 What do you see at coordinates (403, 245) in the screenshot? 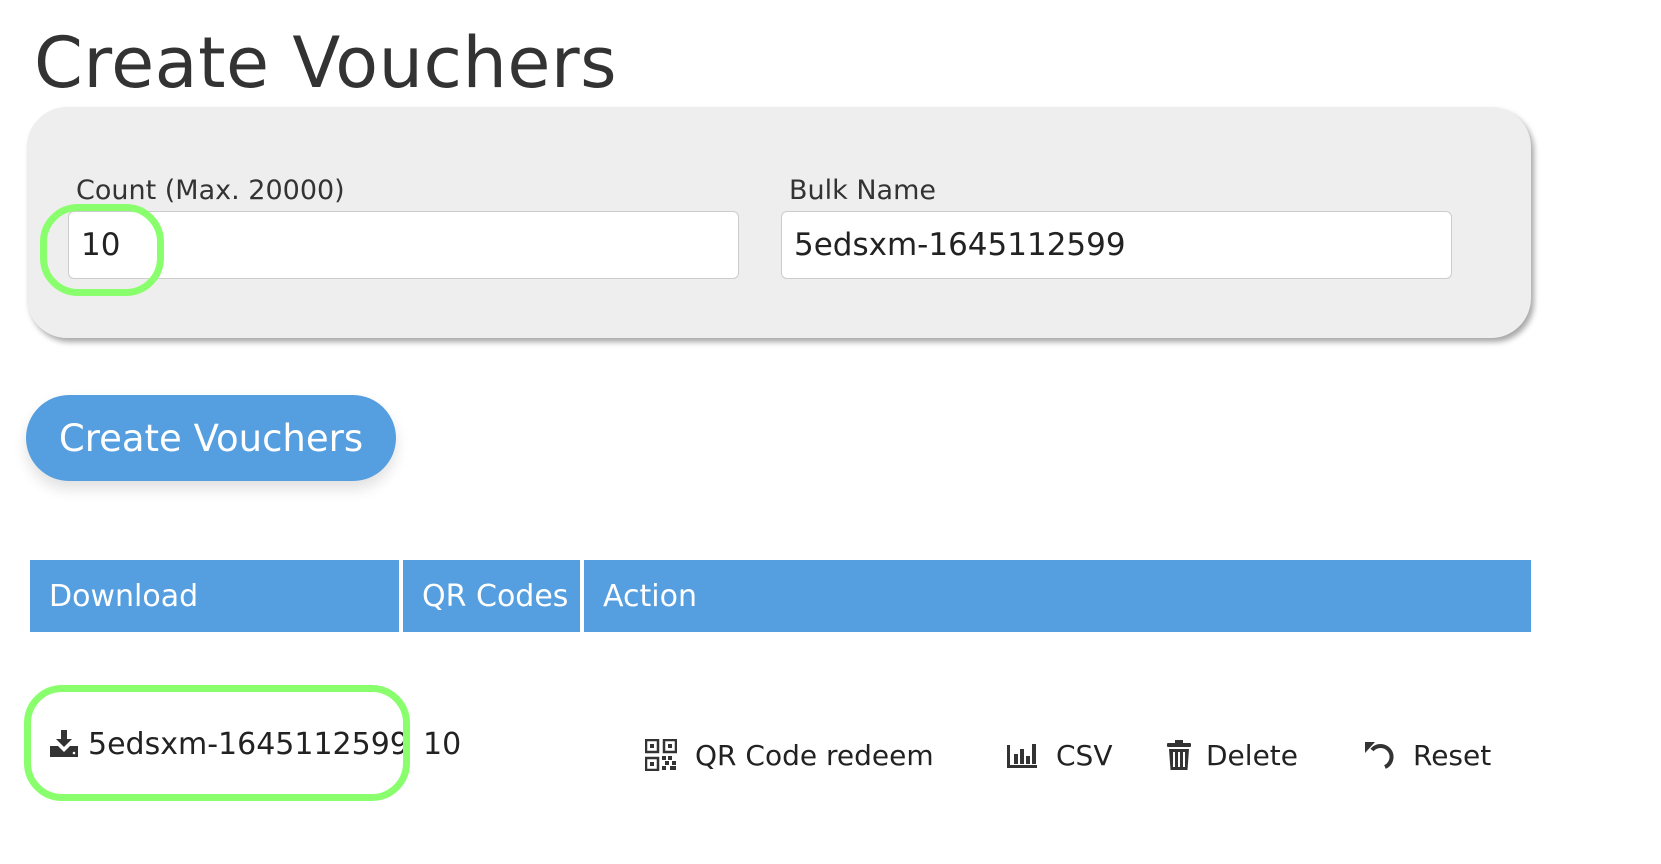
I see `count-input` at bounding box center [403, 245].